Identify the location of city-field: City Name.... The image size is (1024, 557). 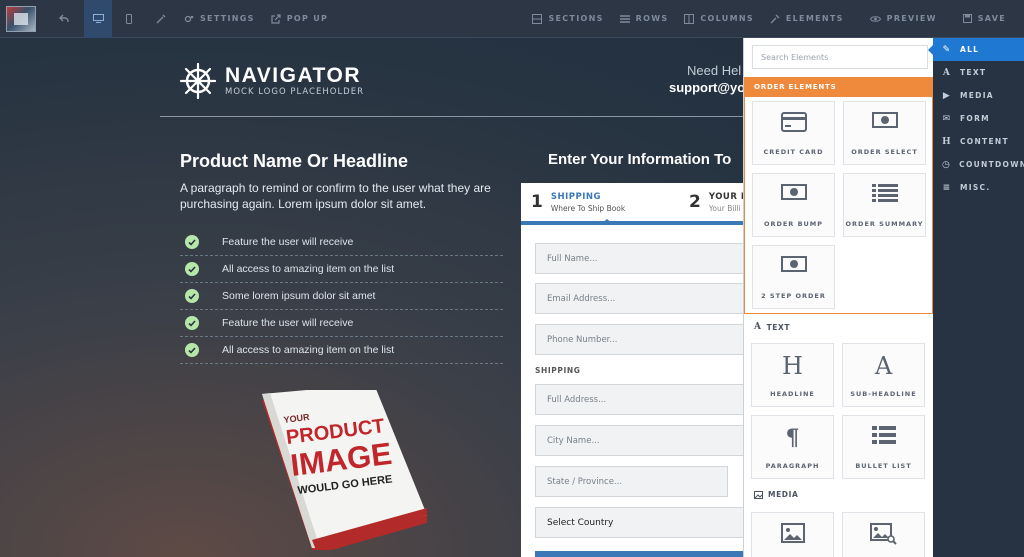
(640, 440).